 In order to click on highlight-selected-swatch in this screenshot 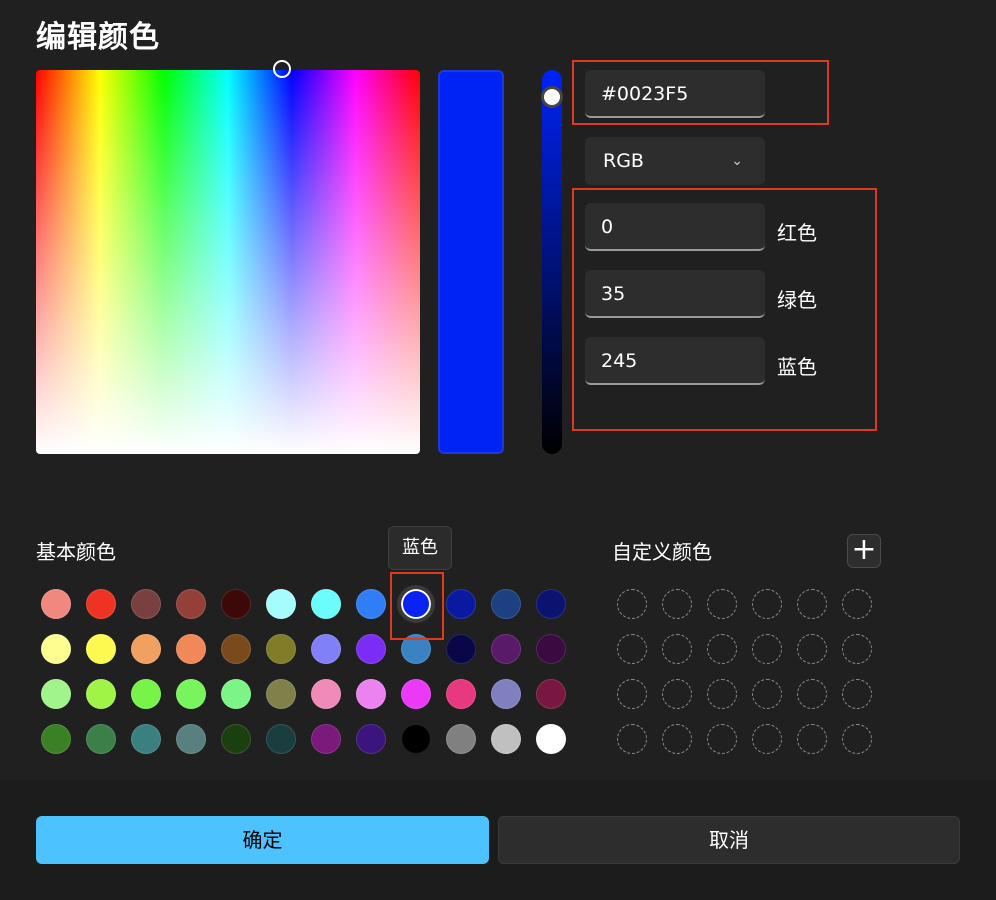, I will do `click(417, 606)`.